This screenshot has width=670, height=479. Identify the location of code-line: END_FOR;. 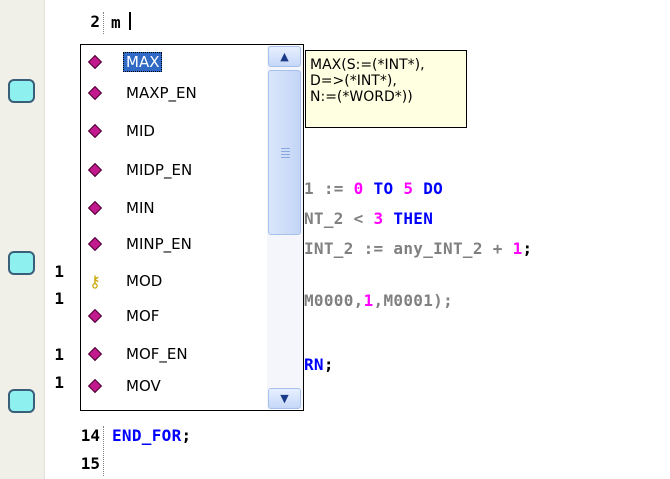
(151, 435).